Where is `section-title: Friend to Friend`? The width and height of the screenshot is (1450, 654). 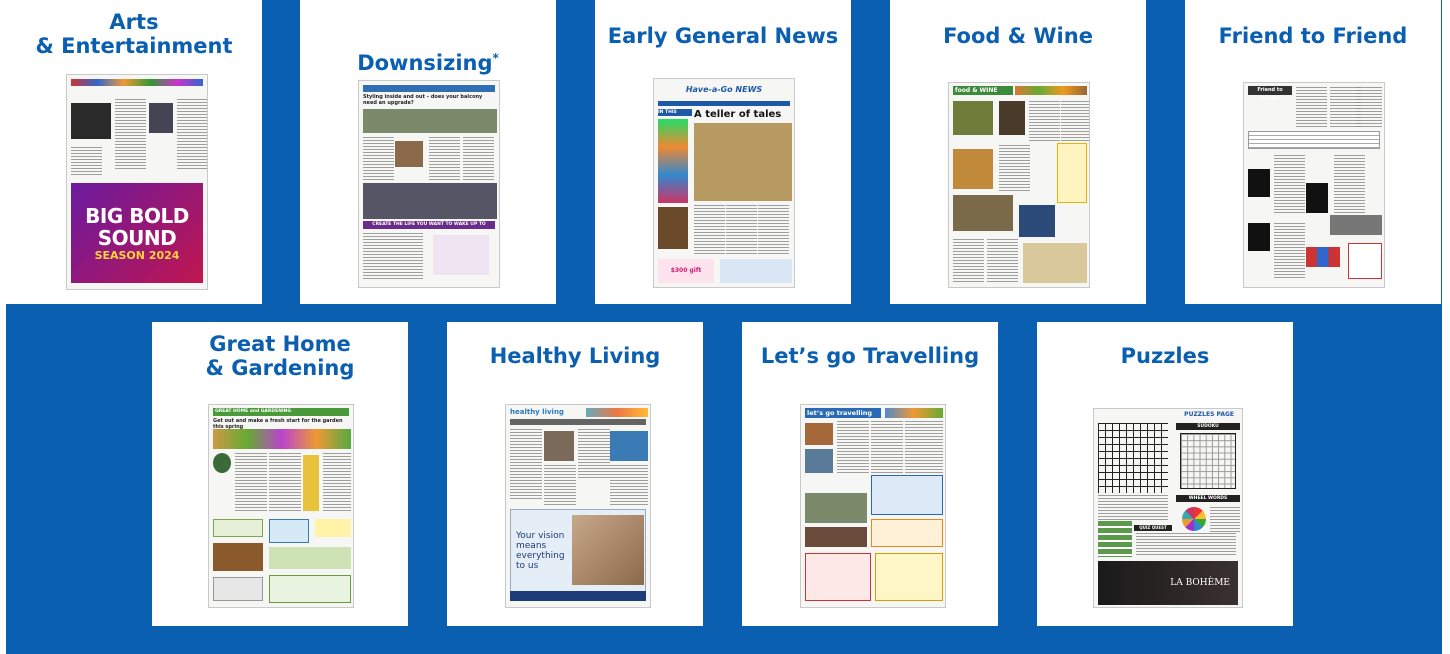
section-title: Friend to Friend is located at coordinates (1313, 36).